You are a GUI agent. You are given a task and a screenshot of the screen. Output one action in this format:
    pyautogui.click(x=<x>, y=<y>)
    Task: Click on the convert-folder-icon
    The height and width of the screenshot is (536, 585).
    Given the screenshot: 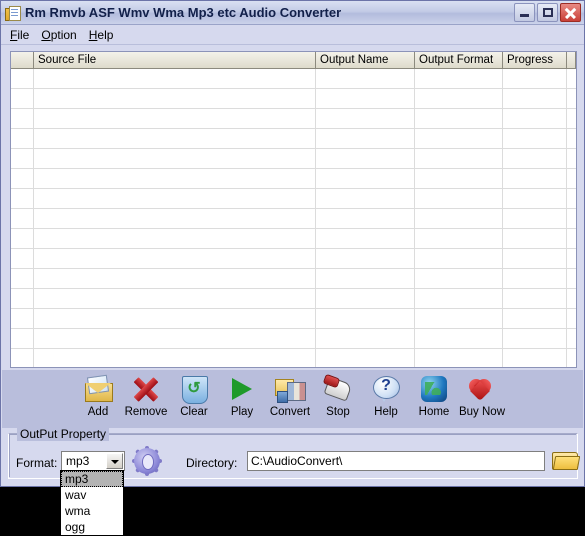 What is the action you would take?
    pyautogui.click(x=290, y=389)
    